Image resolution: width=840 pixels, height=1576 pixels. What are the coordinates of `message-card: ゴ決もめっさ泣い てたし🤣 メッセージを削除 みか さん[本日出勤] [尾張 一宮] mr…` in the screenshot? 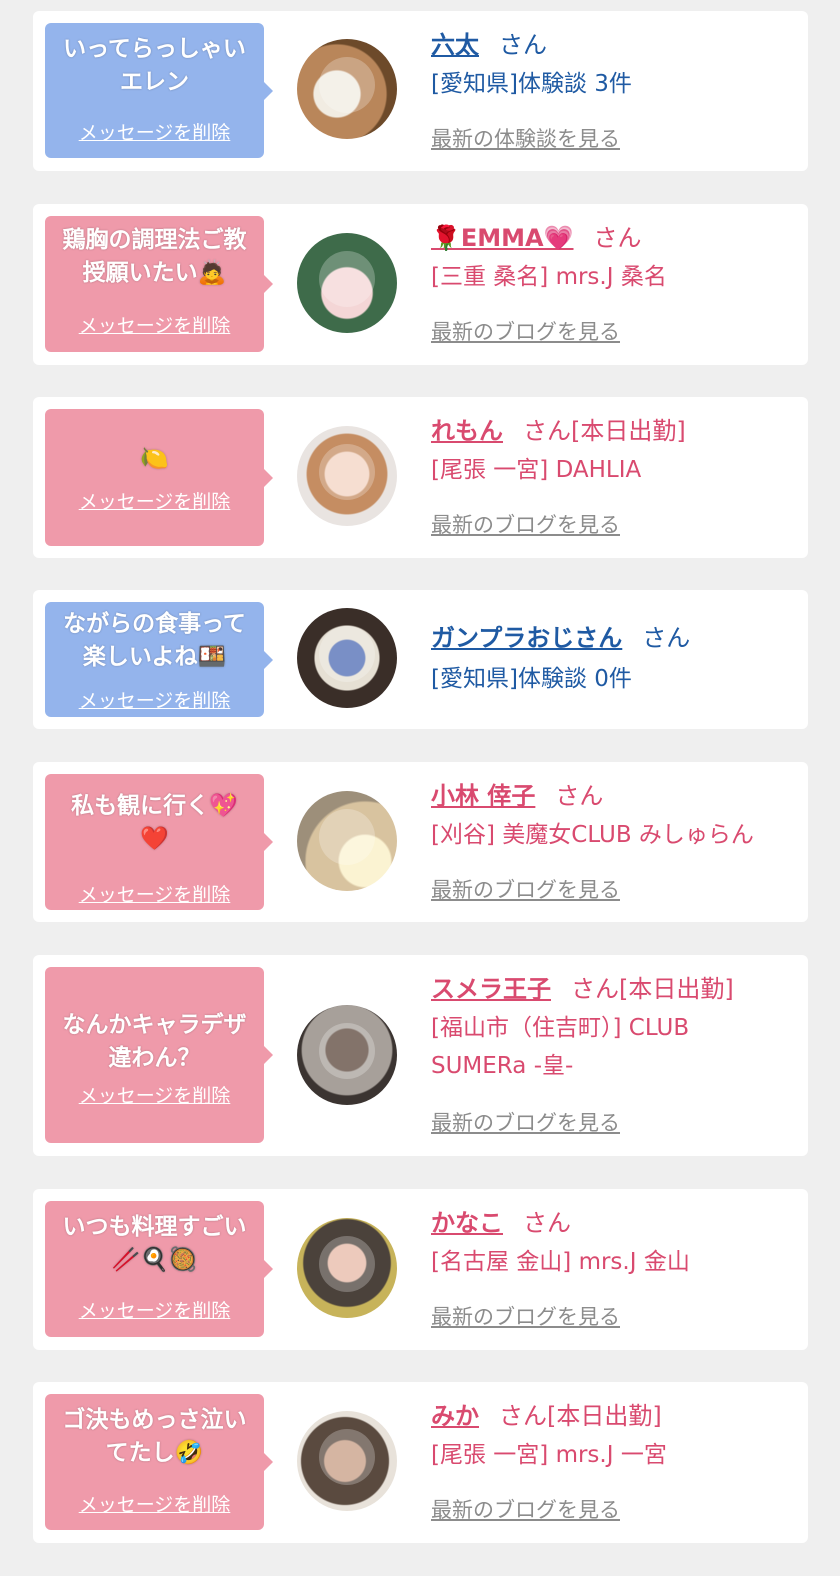 It's located at (420, 1462).